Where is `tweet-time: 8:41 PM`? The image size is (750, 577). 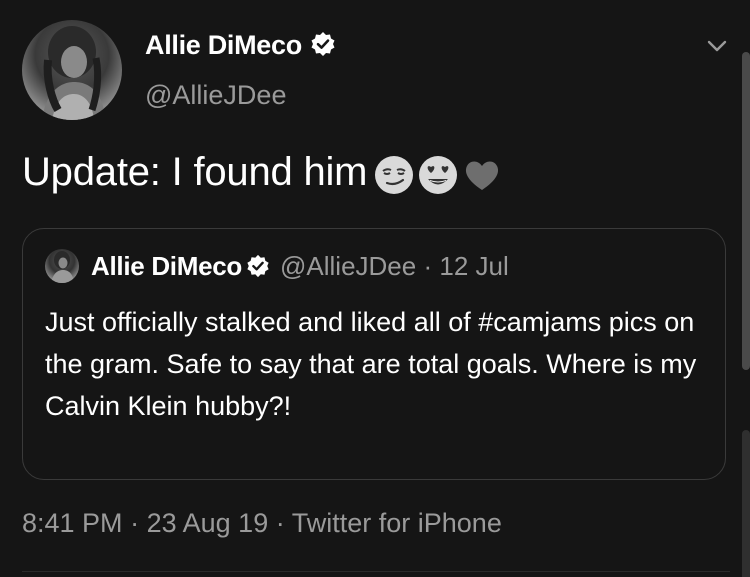
tweet-time: 8:41 PM is located at coordinates (72, 523).